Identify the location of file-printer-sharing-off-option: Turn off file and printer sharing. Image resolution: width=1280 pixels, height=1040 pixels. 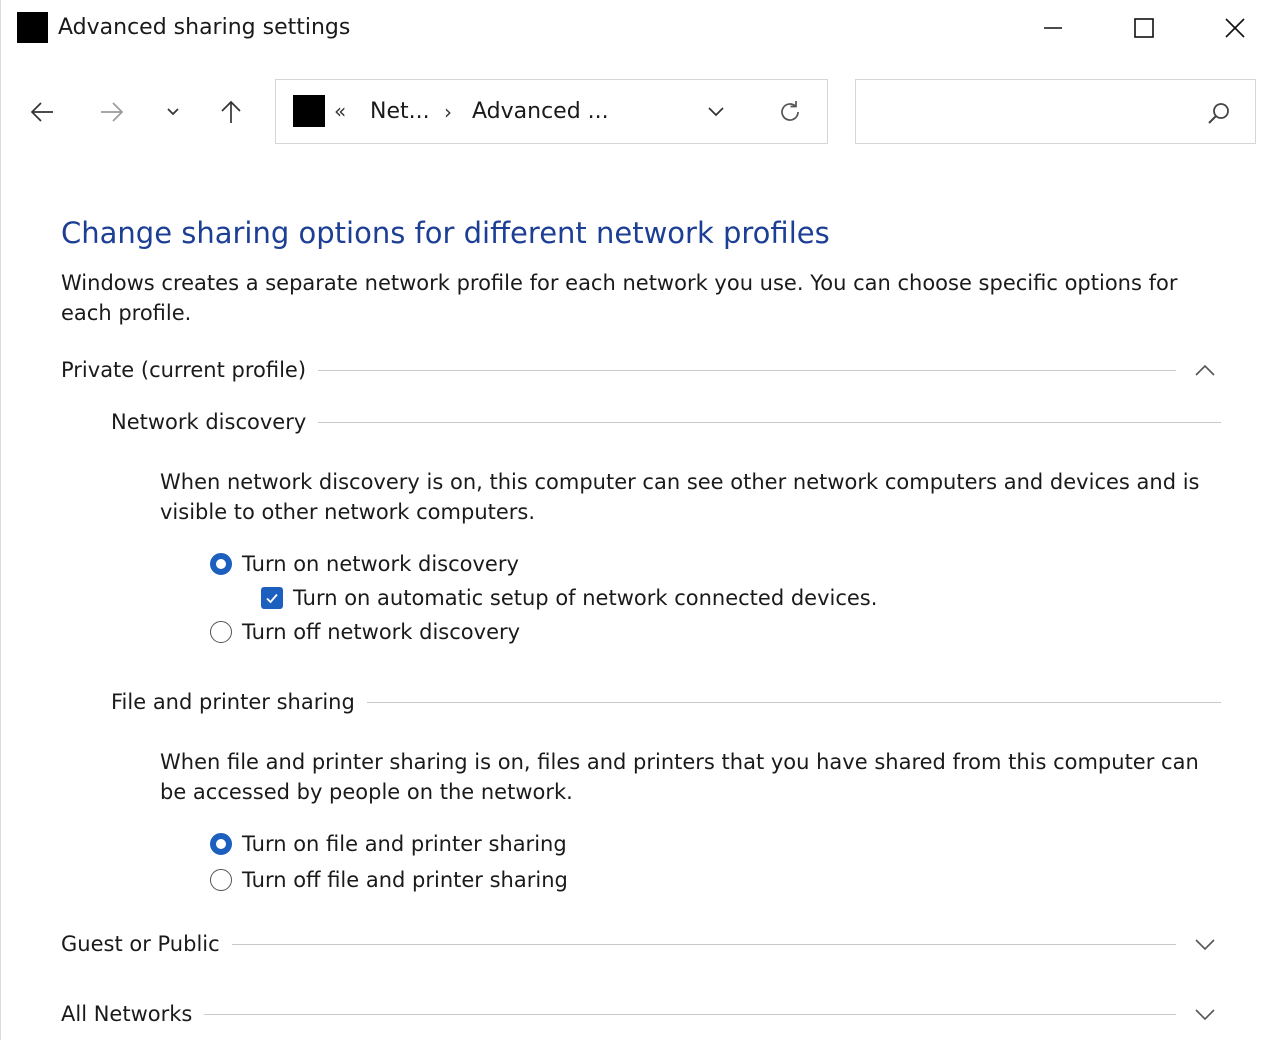
(389, 880).